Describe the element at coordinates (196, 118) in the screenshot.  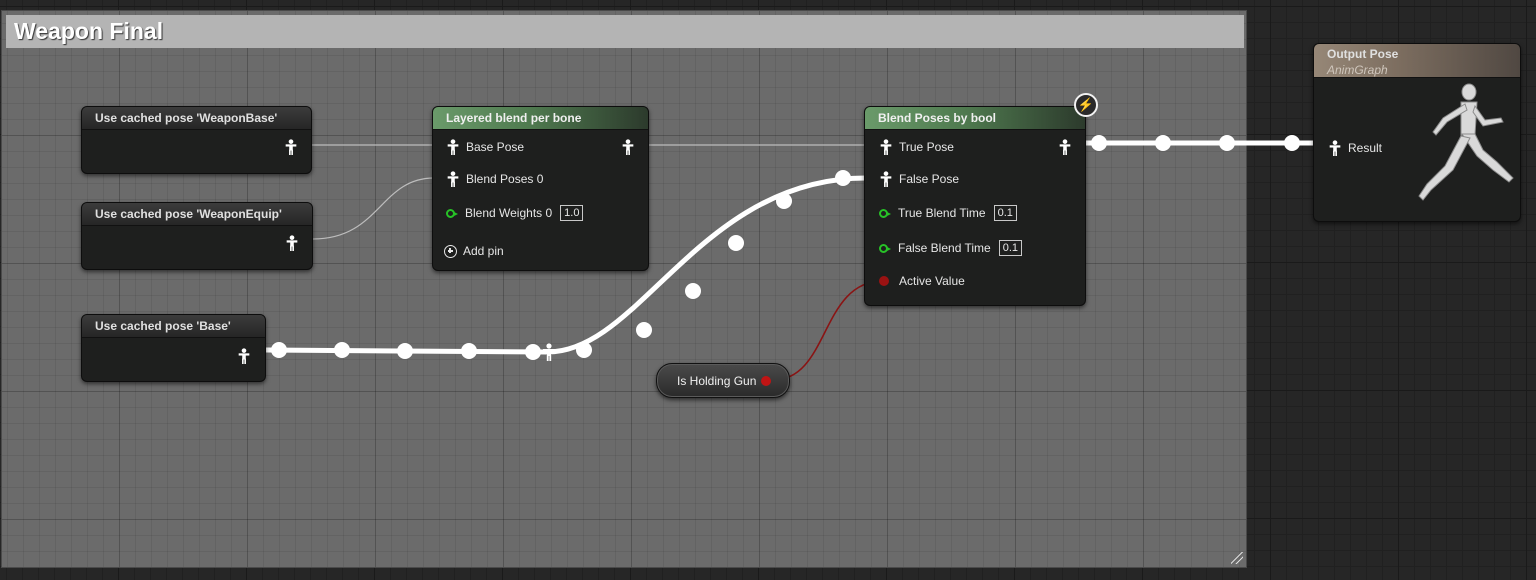
I see `node-title: Use cached pose 'WeaponBase'` at that location.